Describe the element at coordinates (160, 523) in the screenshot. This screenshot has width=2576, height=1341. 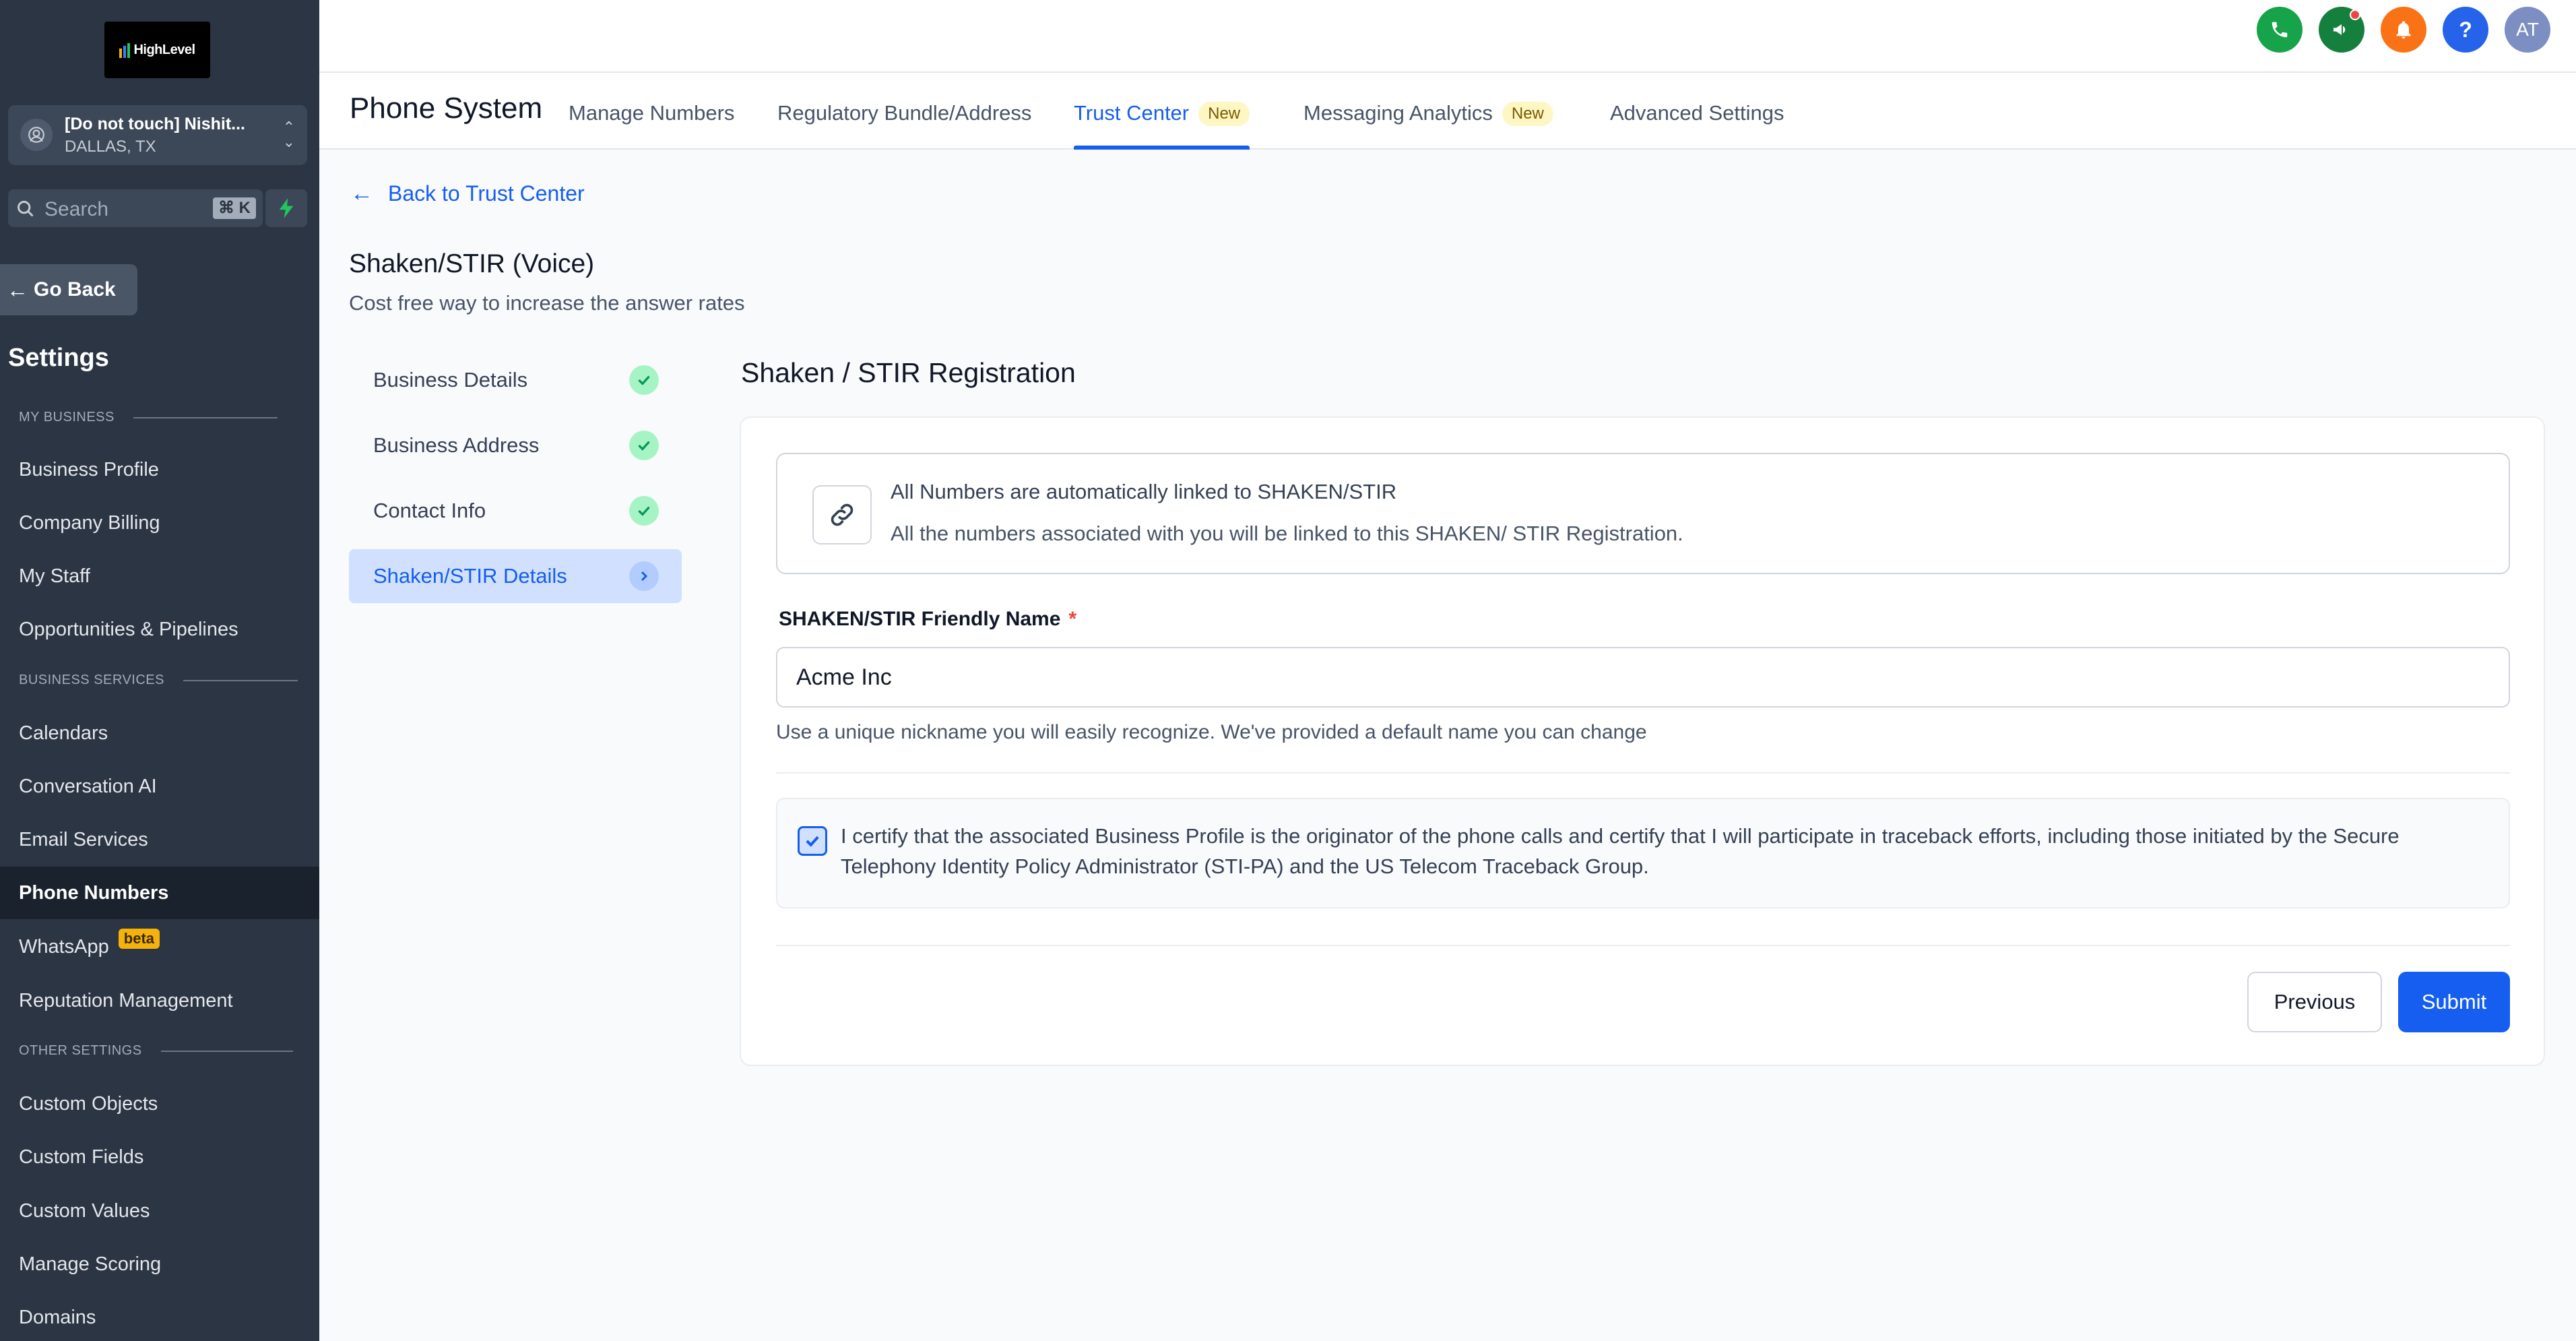
I see `sidebar-item-company-billing: Company Billing` at that location.